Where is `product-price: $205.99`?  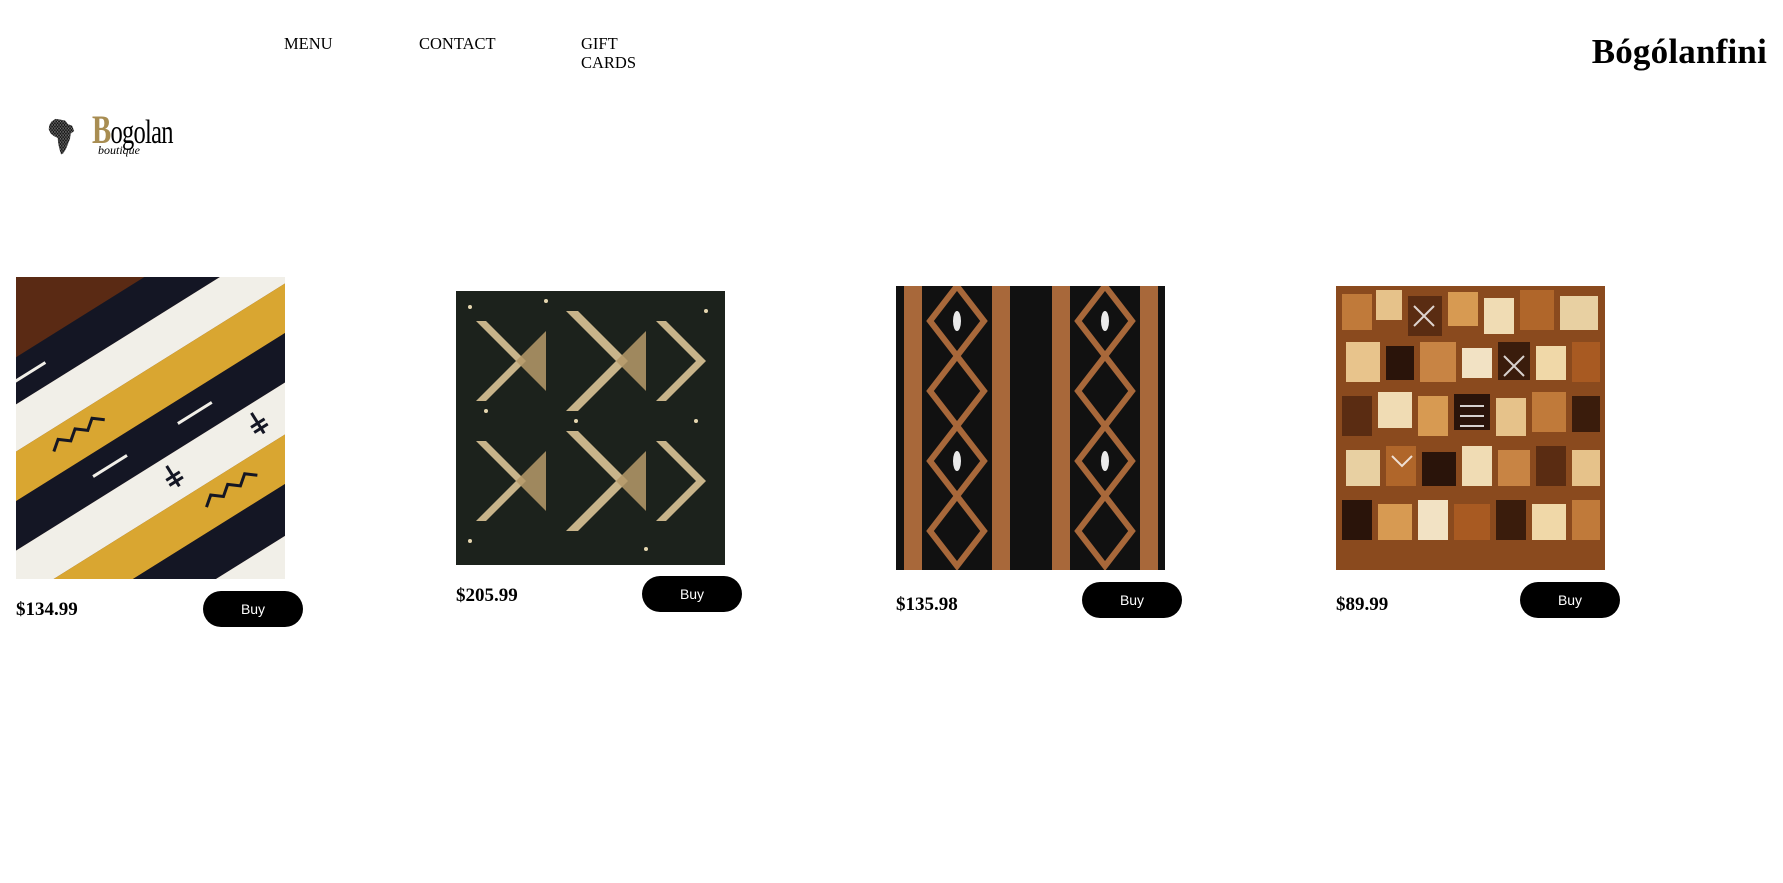
product-price: $205.99 is located at coordinates (487, 595).